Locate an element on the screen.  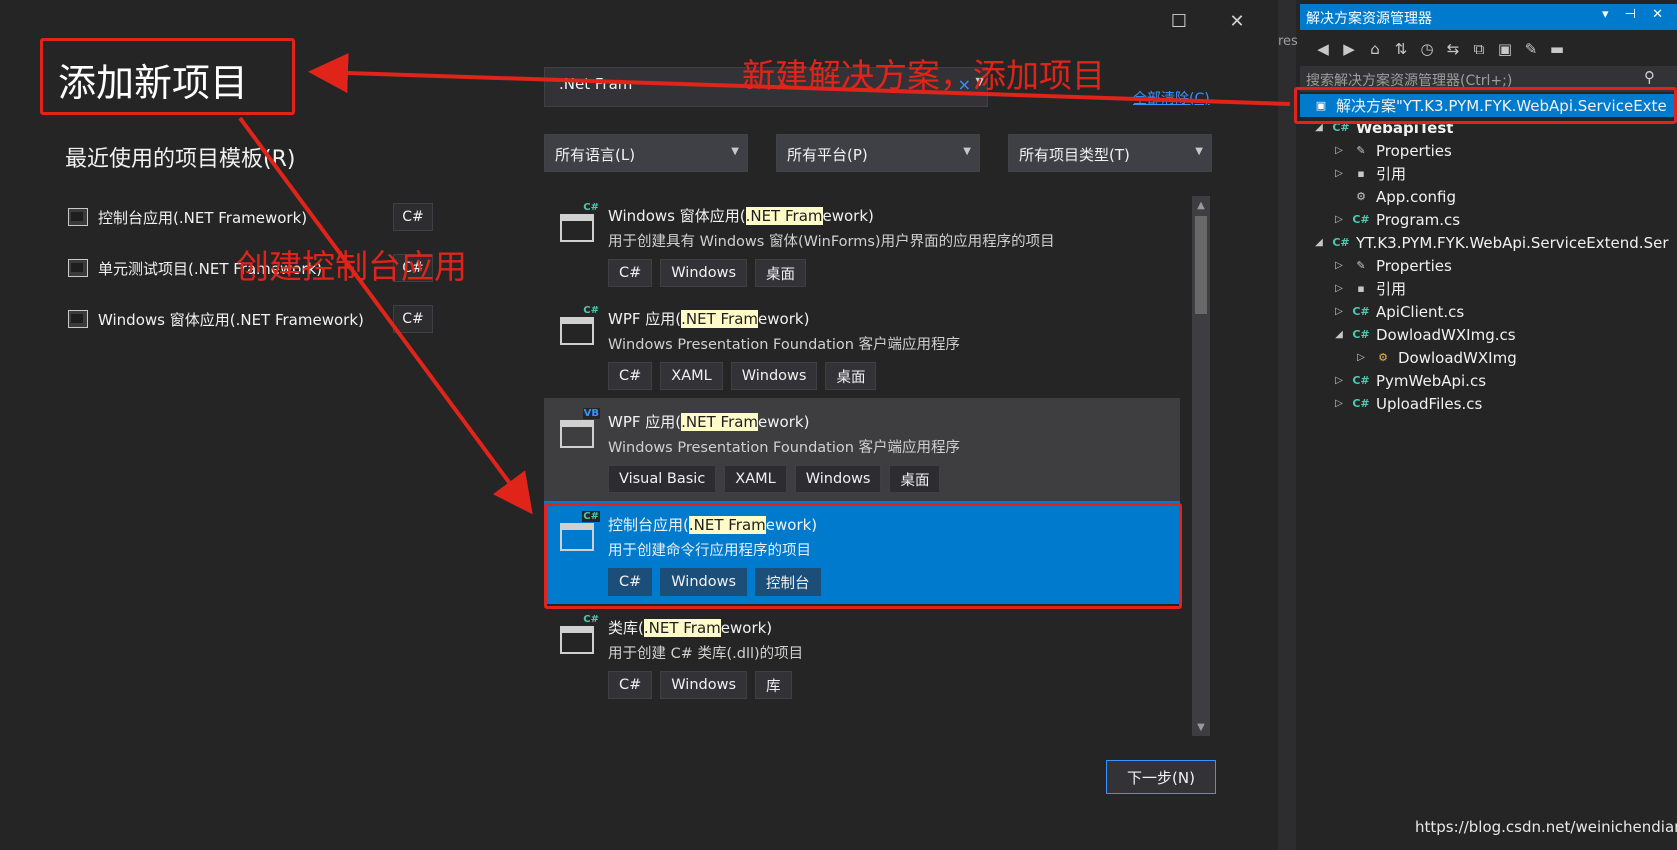
arrow-to-console-app is located at coordinates (385, 315).